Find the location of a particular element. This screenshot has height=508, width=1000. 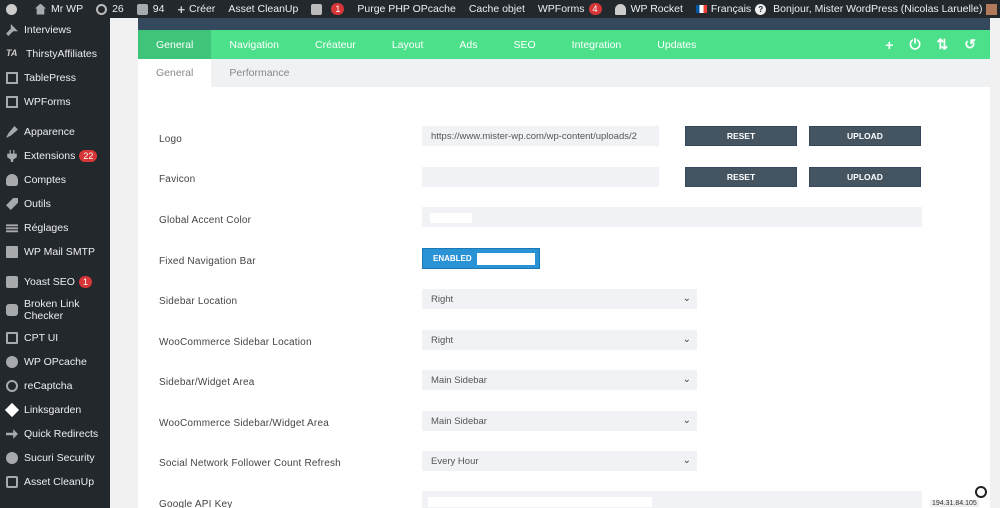

form-icon is located at coordinates (12, 102).